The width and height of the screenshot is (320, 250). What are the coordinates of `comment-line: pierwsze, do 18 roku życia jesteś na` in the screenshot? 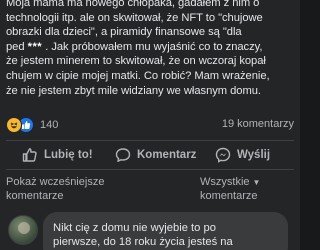 It's located at (143, 242).